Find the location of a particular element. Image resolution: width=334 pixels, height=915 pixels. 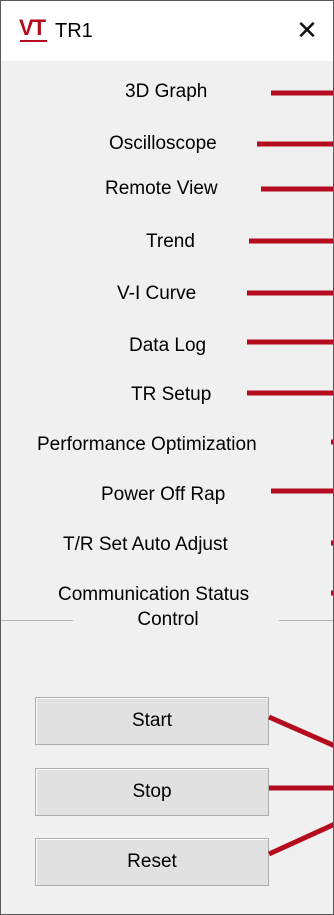

stop-button: Stop is located at coordinates (152, 792).